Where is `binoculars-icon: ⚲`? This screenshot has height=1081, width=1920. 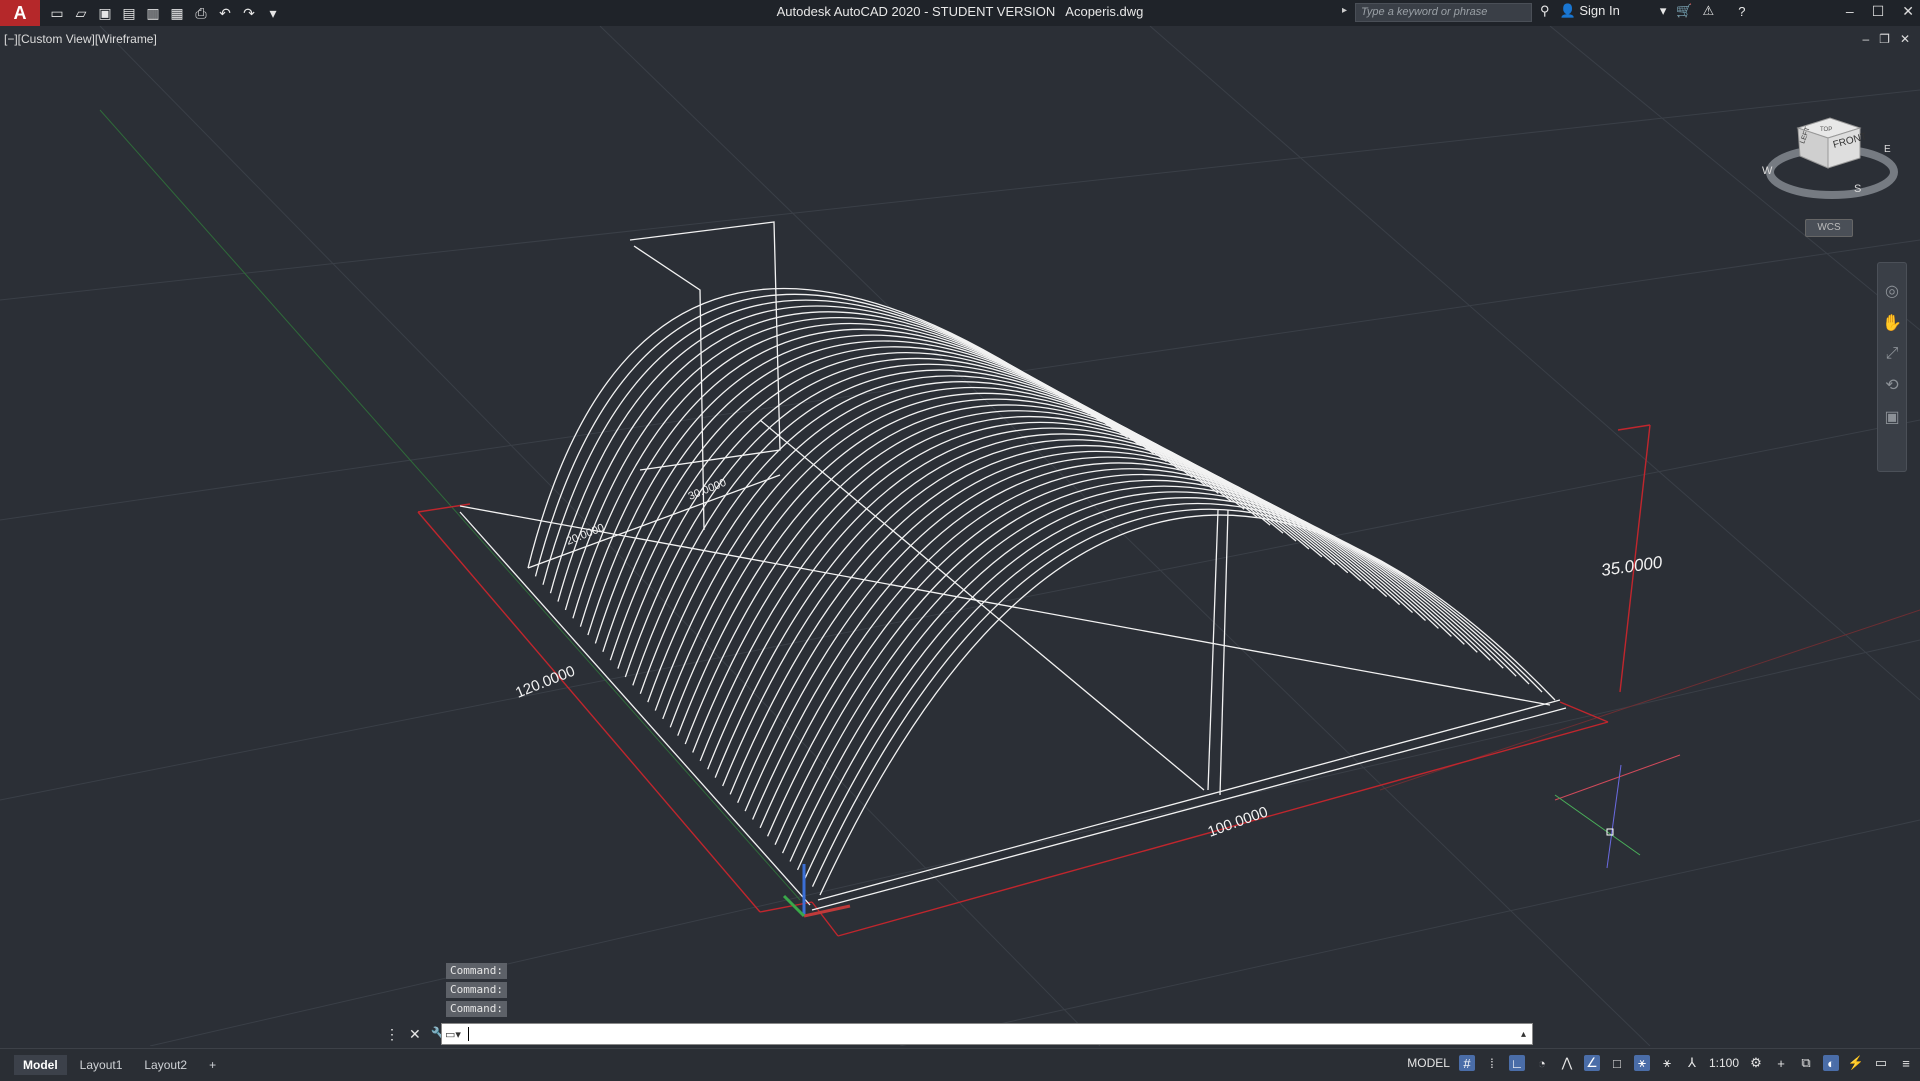
binoculars-icon: ⚲ is located at coordinates (1545, 11).